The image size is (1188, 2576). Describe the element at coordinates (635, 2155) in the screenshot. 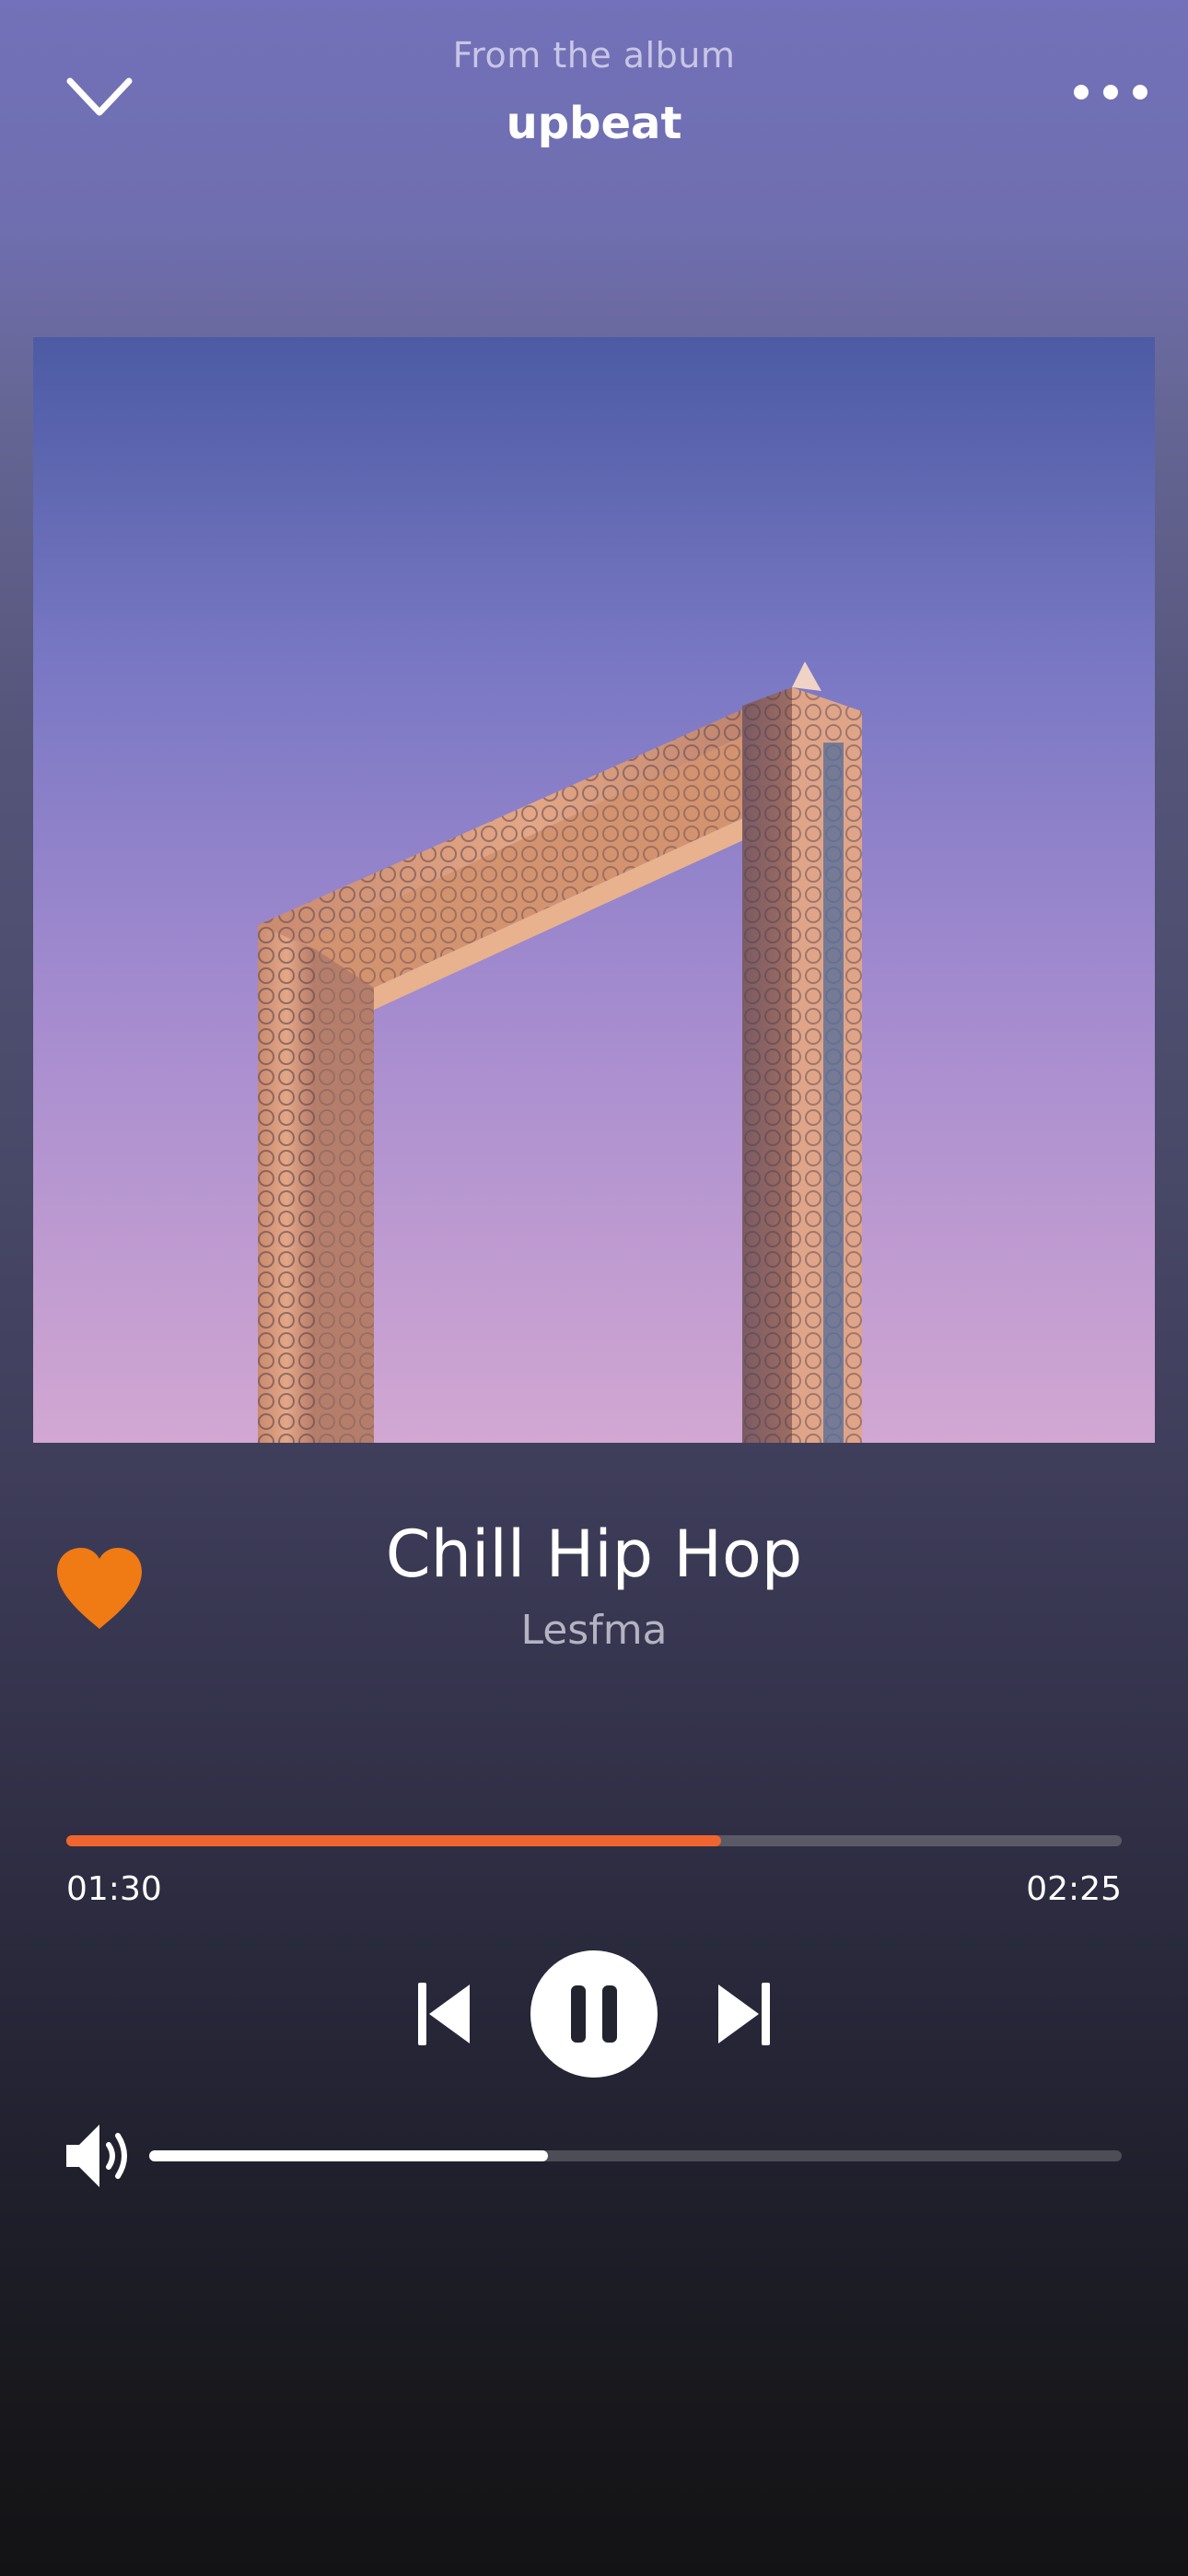

I see `volume-slider` at that location.